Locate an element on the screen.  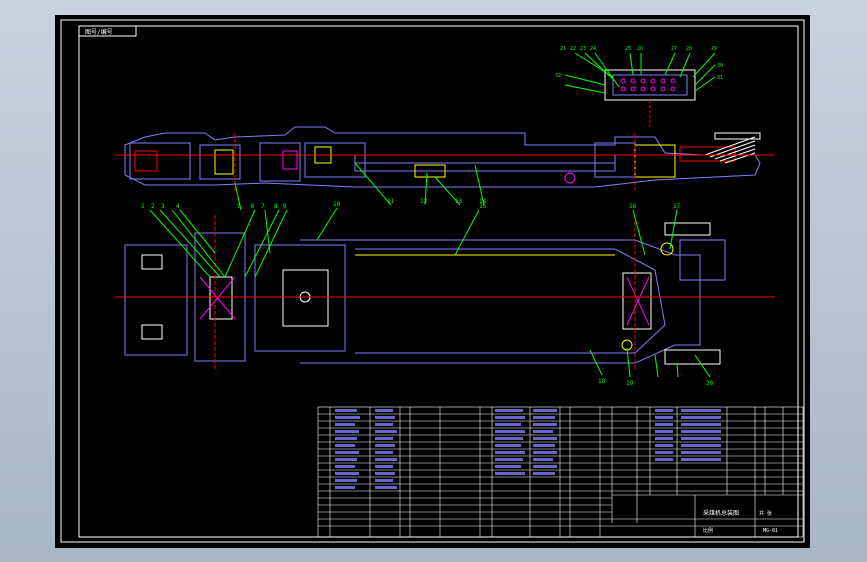
inset-callout-25: 25 is located at coordinates (628, 49).